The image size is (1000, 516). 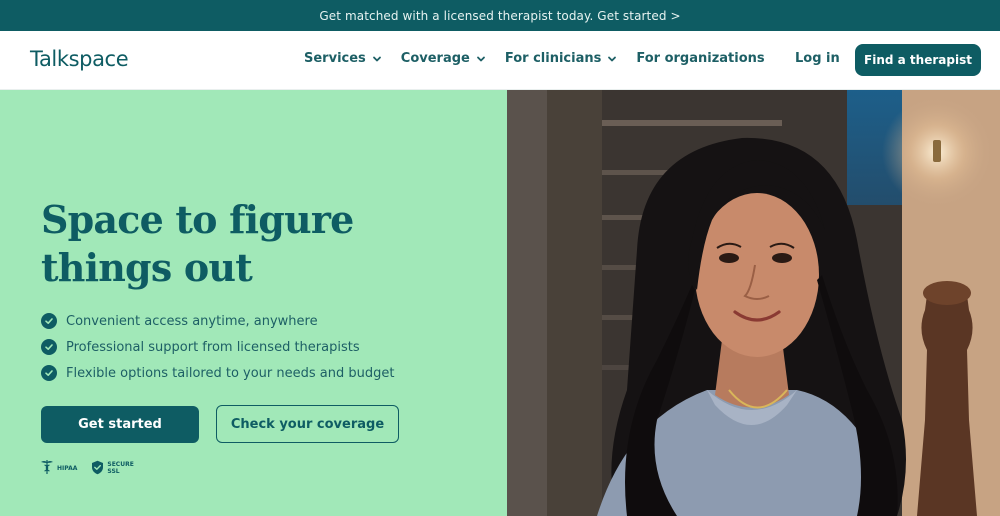 What do you see at coordinates (817, 58) in the screenshot?
I see `login-link: Log in` at bounding box center [817, 58].